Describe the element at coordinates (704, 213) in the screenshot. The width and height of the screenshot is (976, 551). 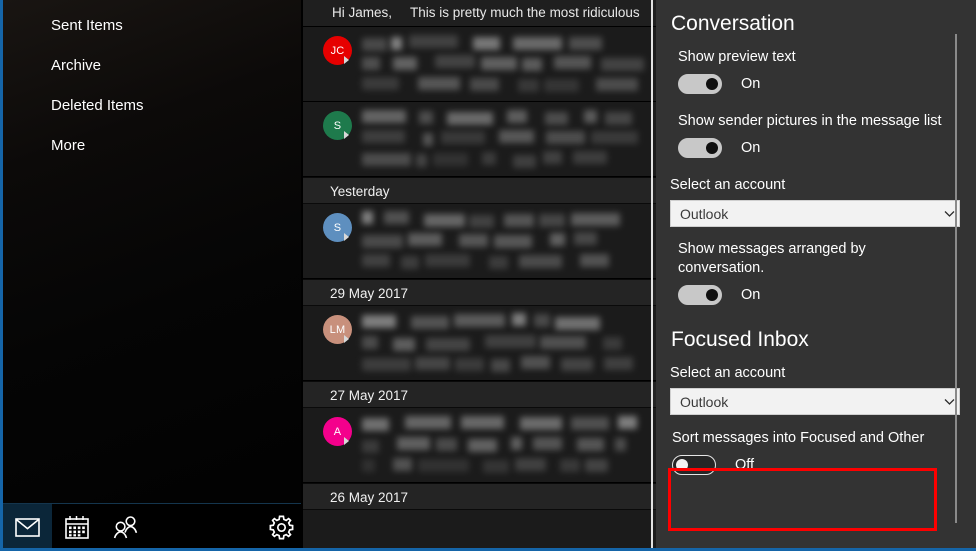
I see `conversation-account-value: Outlook` at that location.